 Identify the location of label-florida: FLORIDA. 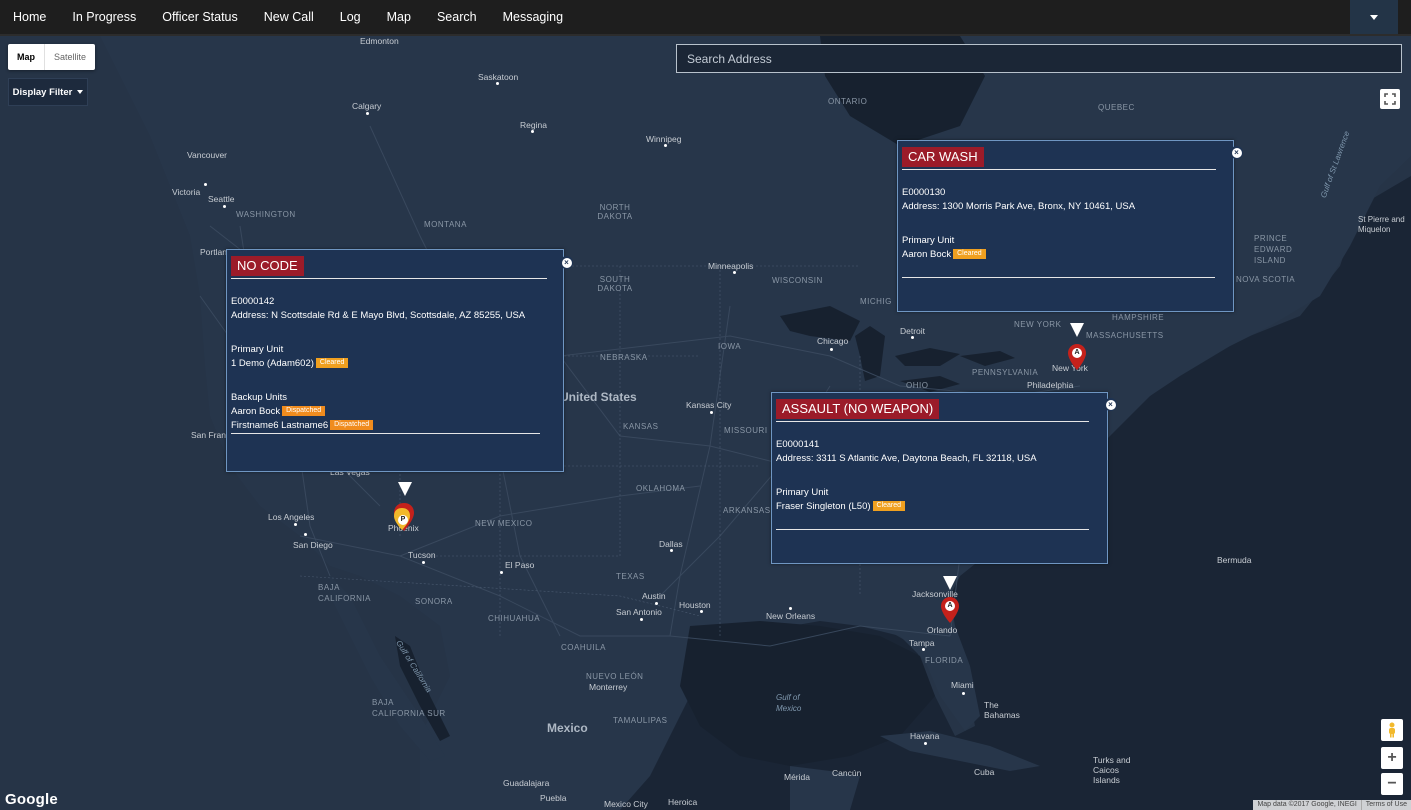
(944, 660).